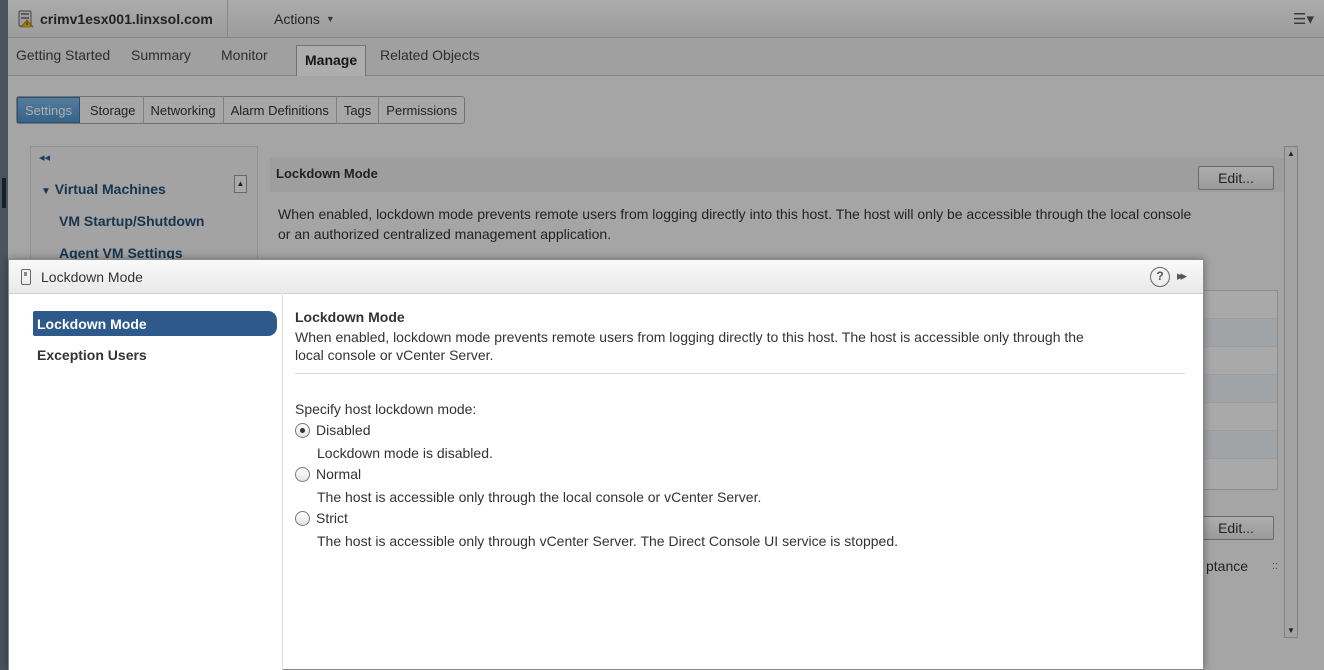 Image resolution: width=1324 pixels, height=670 pixels. What do you see at coordinates (343, 430) in the screenshot?
I see `option-disabled-label: Disabled` at bounding box center [343, 430].